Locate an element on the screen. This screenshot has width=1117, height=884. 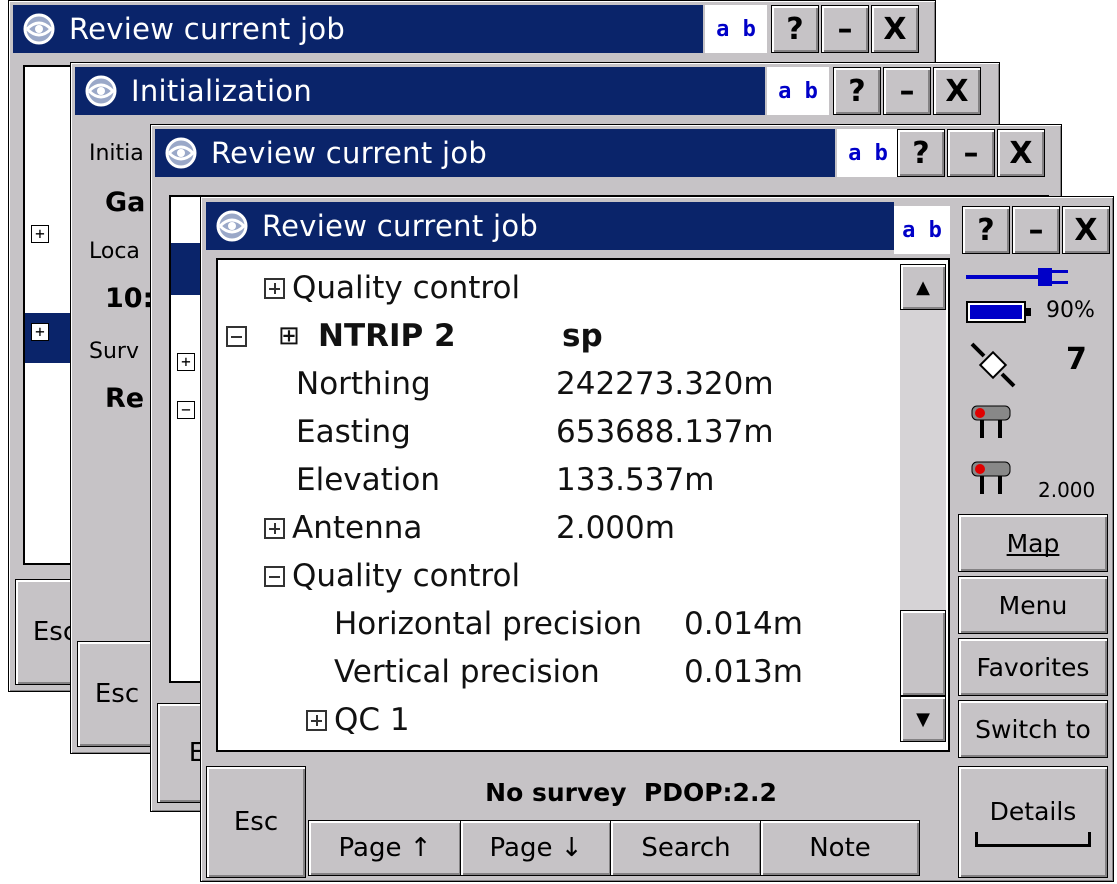
receiver-icon is located at coordinates (991, 421).